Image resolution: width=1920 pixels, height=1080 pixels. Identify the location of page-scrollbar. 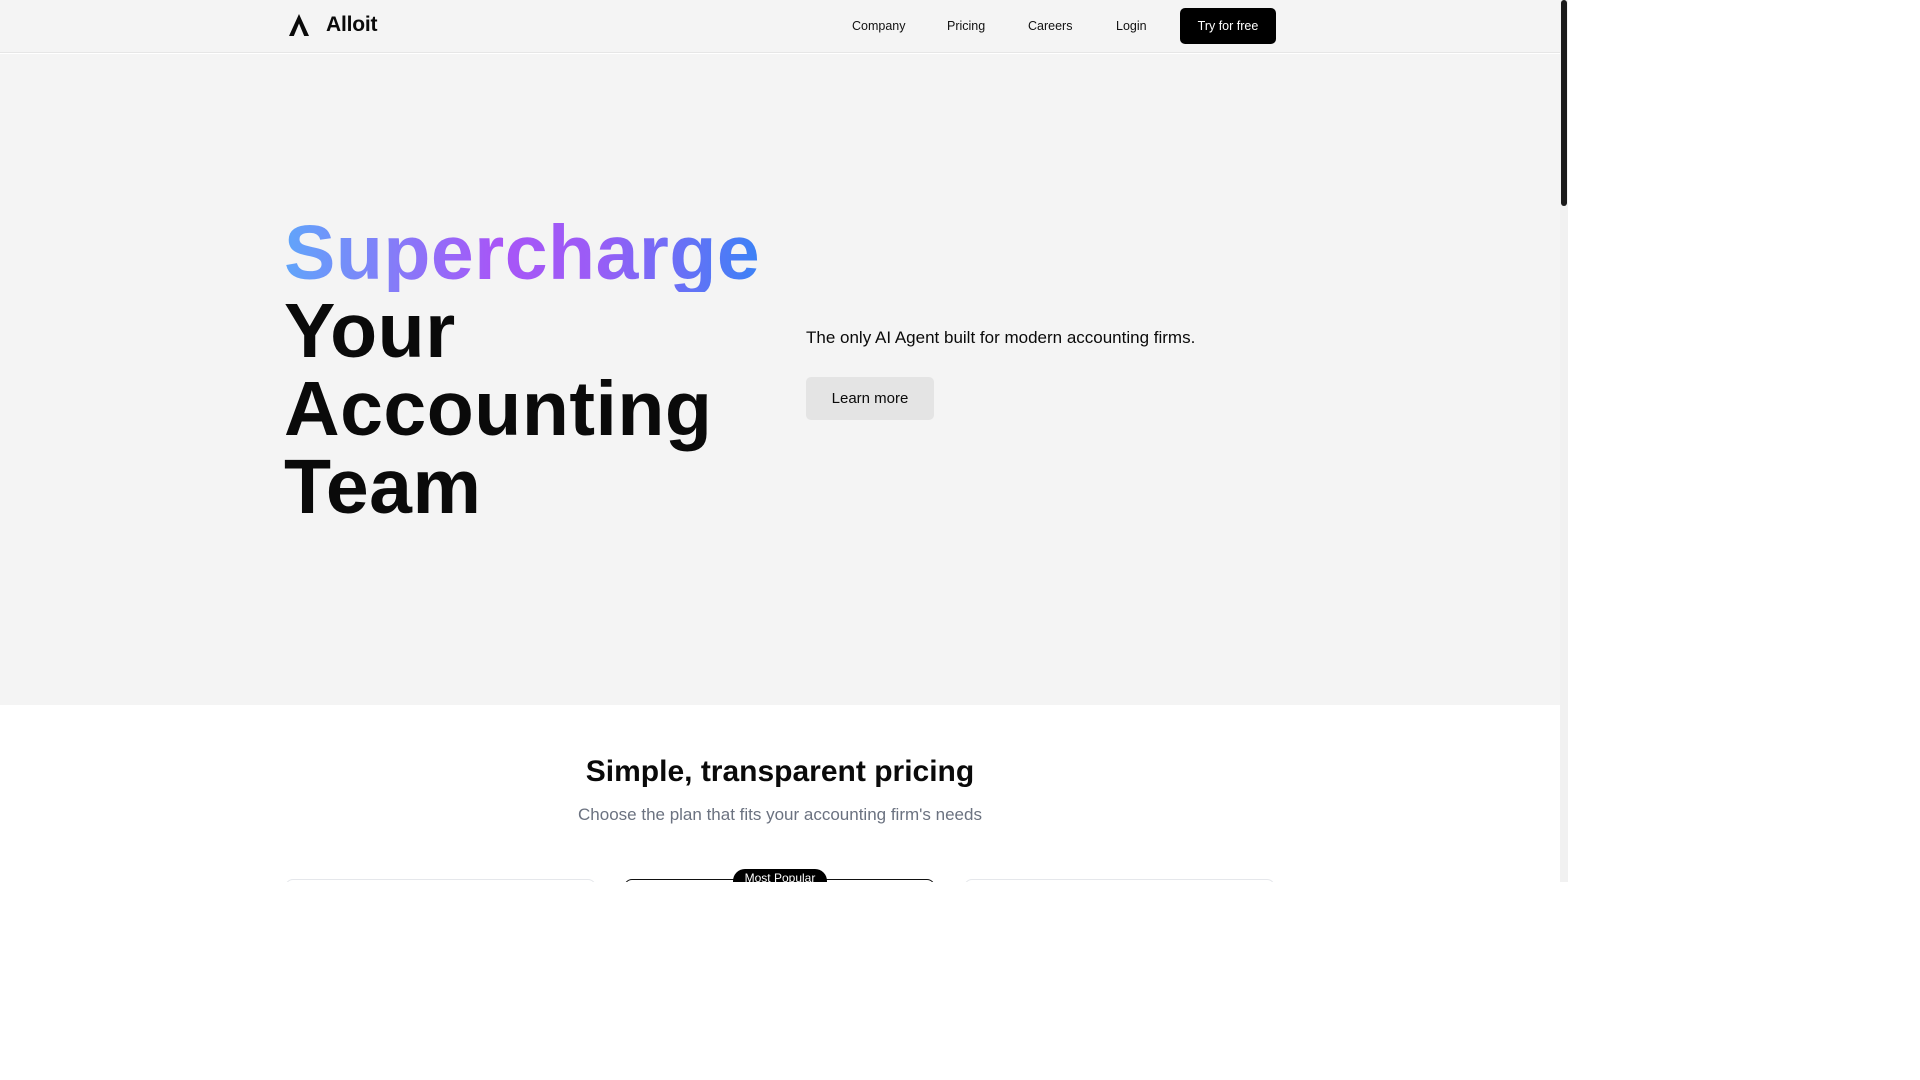
(1564, 441).